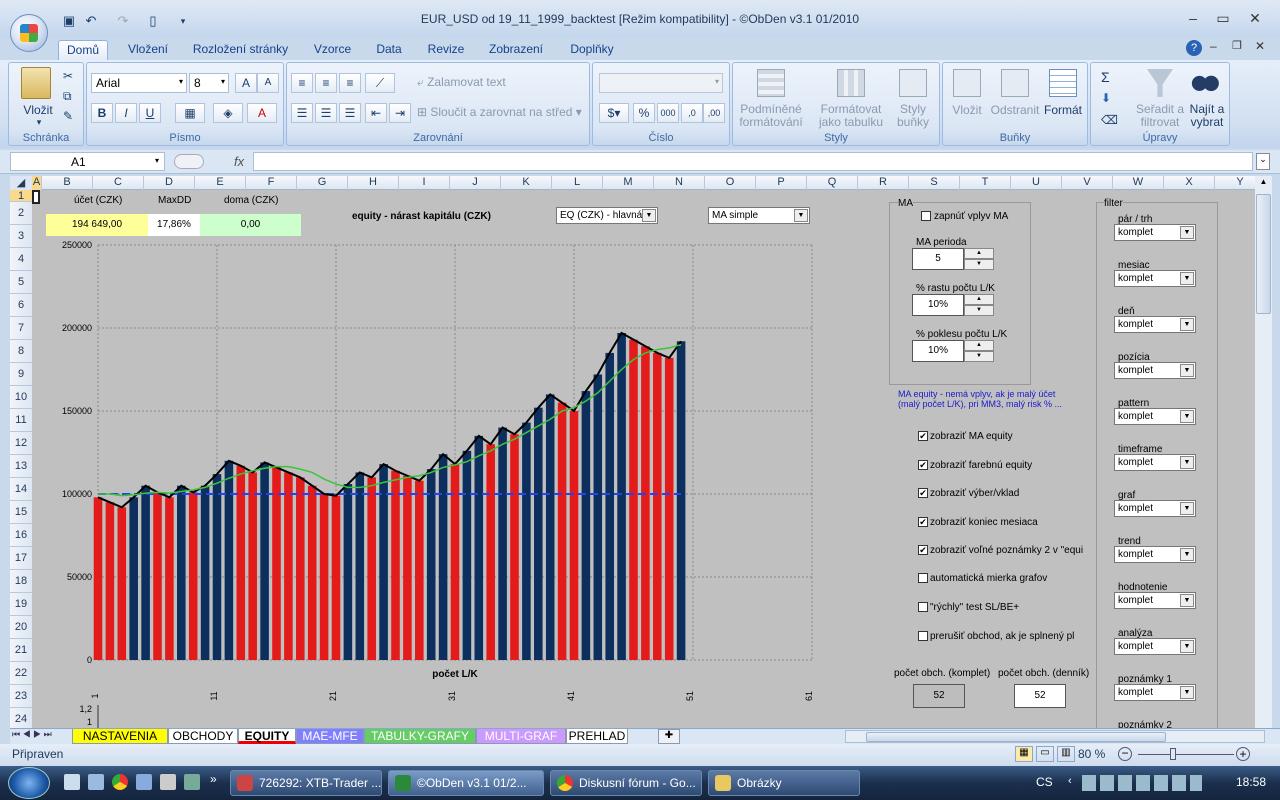 The width and height of the screenshot is (1280, 800). What do you see at coordinates (1070, 781) in the screenshot?
I see `tray-expand-icon: ‹` at bounding box center [1070, 781].